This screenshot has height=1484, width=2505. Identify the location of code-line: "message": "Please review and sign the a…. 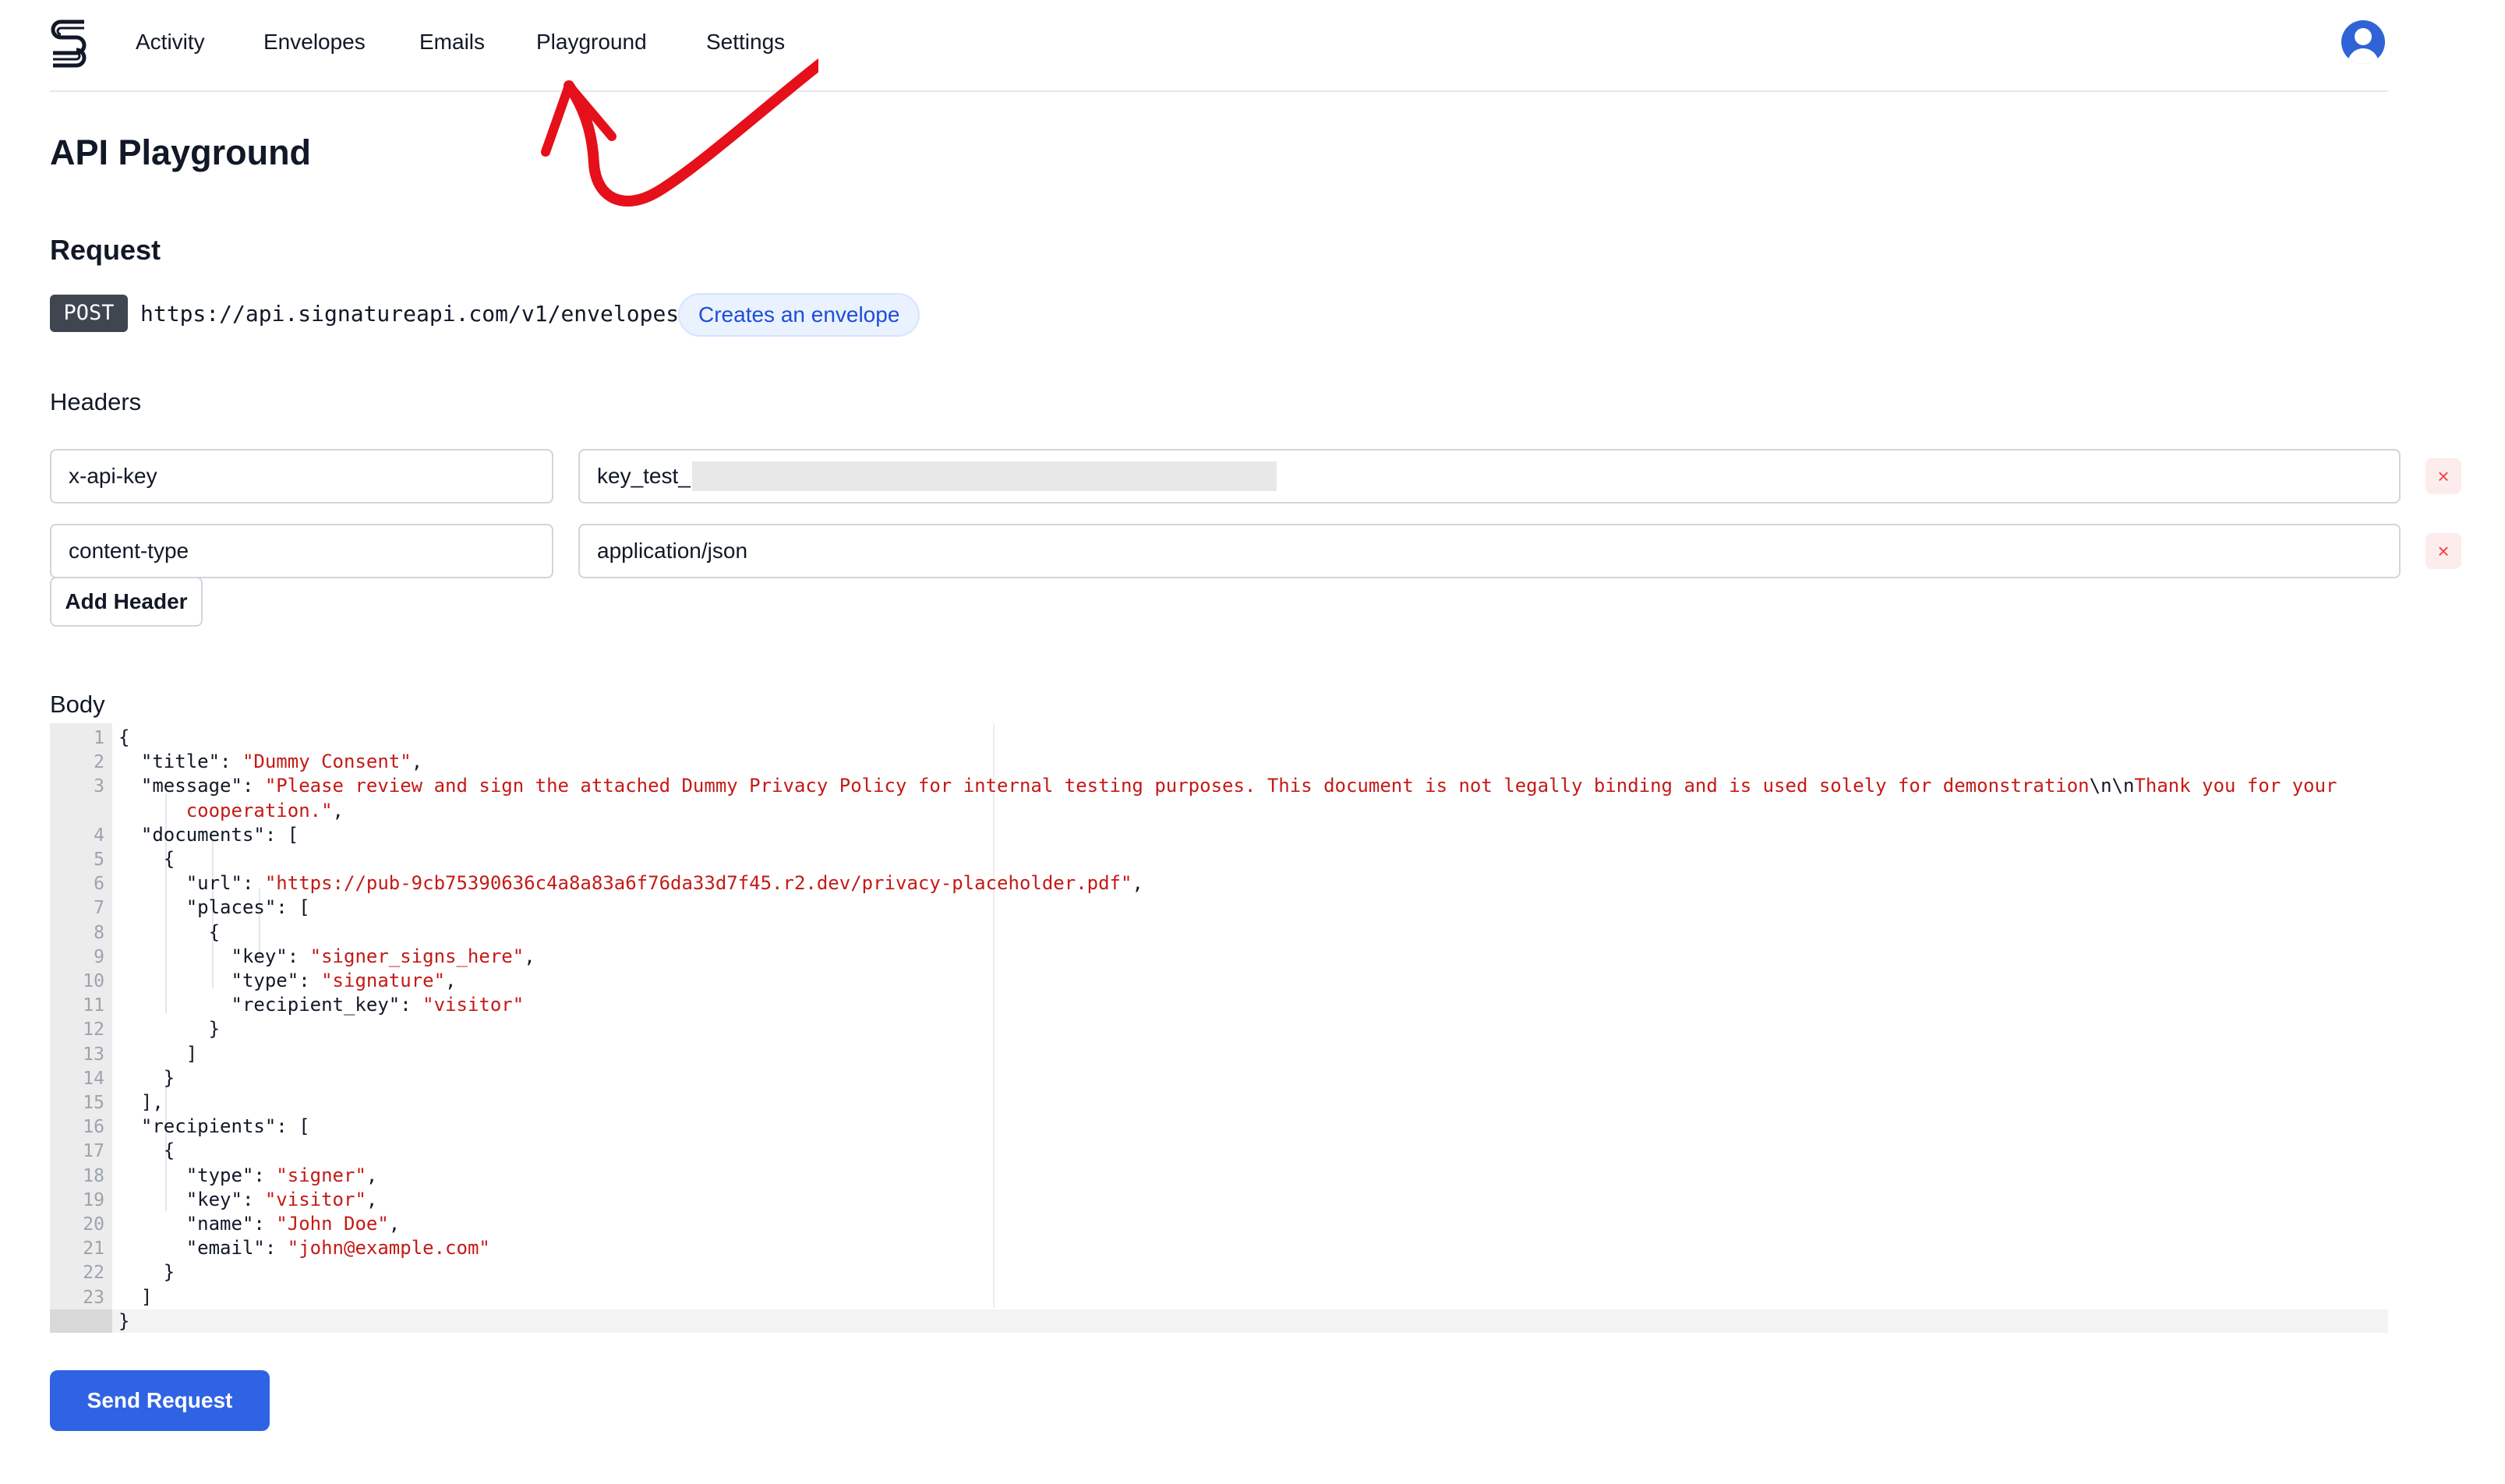
(1227, 786).